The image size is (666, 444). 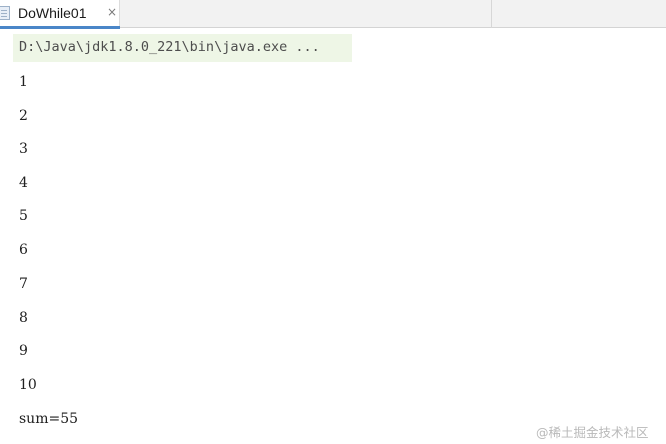 What do you see at coordinates (23, 183) in the screenshot?
I see `output-line: 4` at bounding box center [23, 183].